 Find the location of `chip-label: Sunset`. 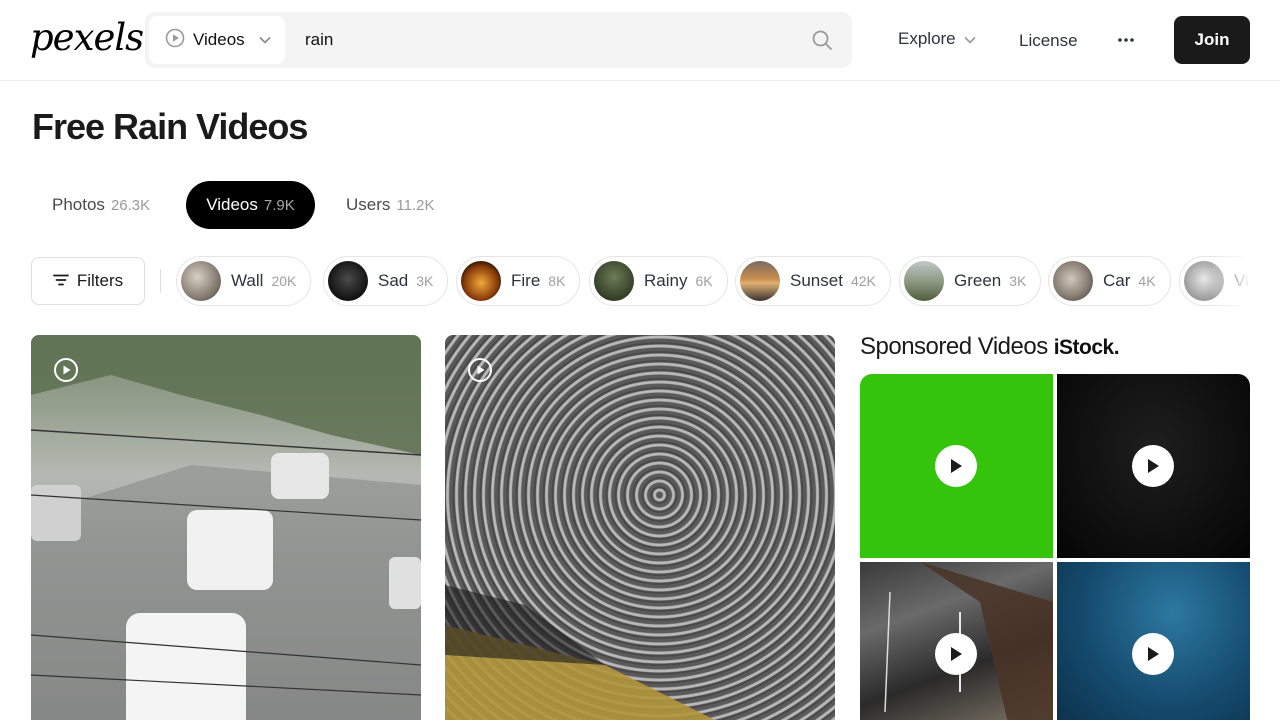

chip-label: Sunset is located at coordinates (816, 280).